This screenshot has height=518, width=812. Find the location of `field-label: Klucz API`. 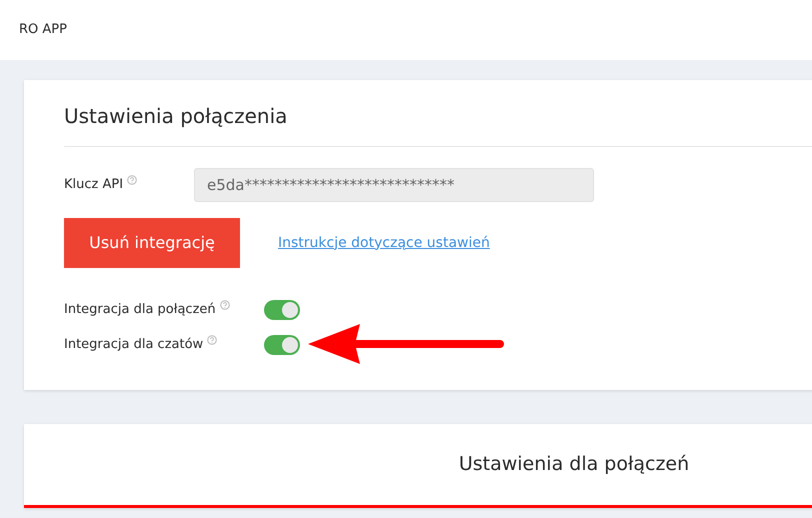

field-label: Klucz API is located at coordinates (94, 185).